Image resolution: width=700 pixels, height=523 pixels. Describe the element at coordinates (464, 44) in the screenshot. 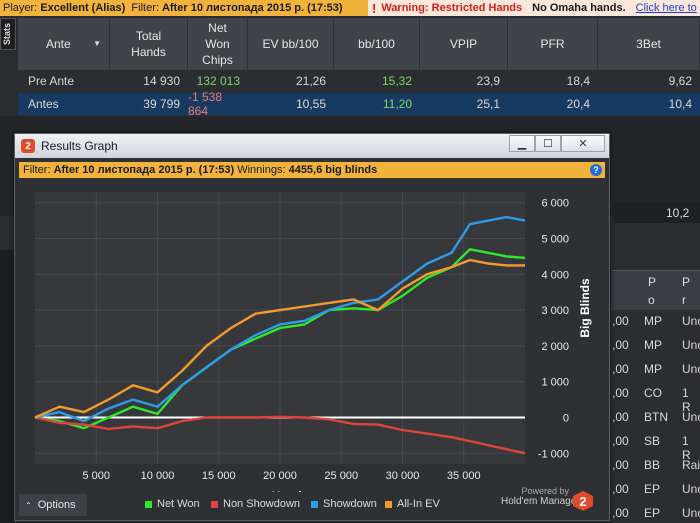

I see `column-header-vpip: VPIP` at that location.